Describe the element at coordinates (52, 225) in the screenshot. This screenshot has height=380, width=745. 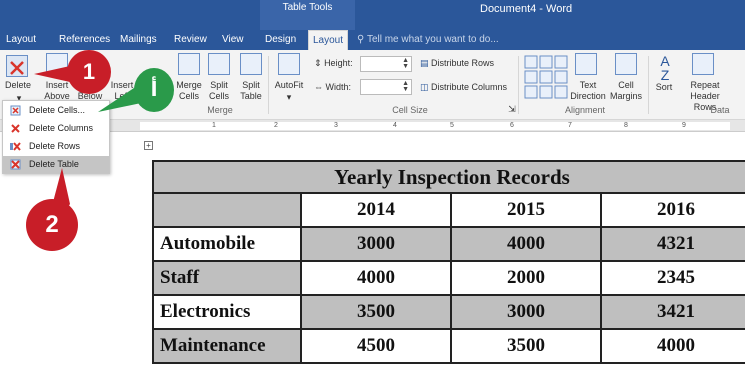
I see `callout-step-2: 2` at that location.